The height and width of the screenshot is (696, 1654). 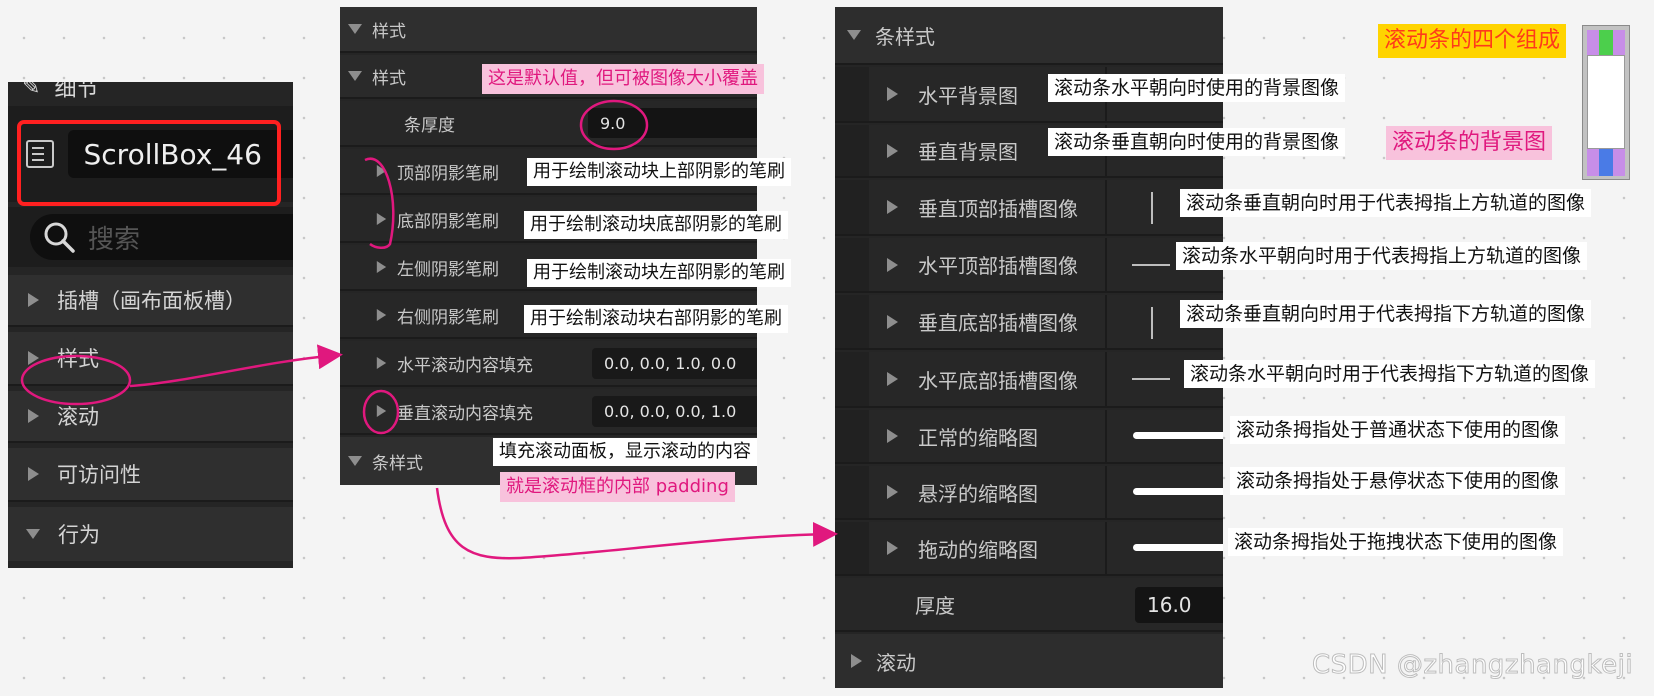 What do you see at coordinates (1197, 142) in the screenshot?
I see `v-bg-note: 滚动条垂直朝向时使用的背景图像` at bounding box center [1197, 142].